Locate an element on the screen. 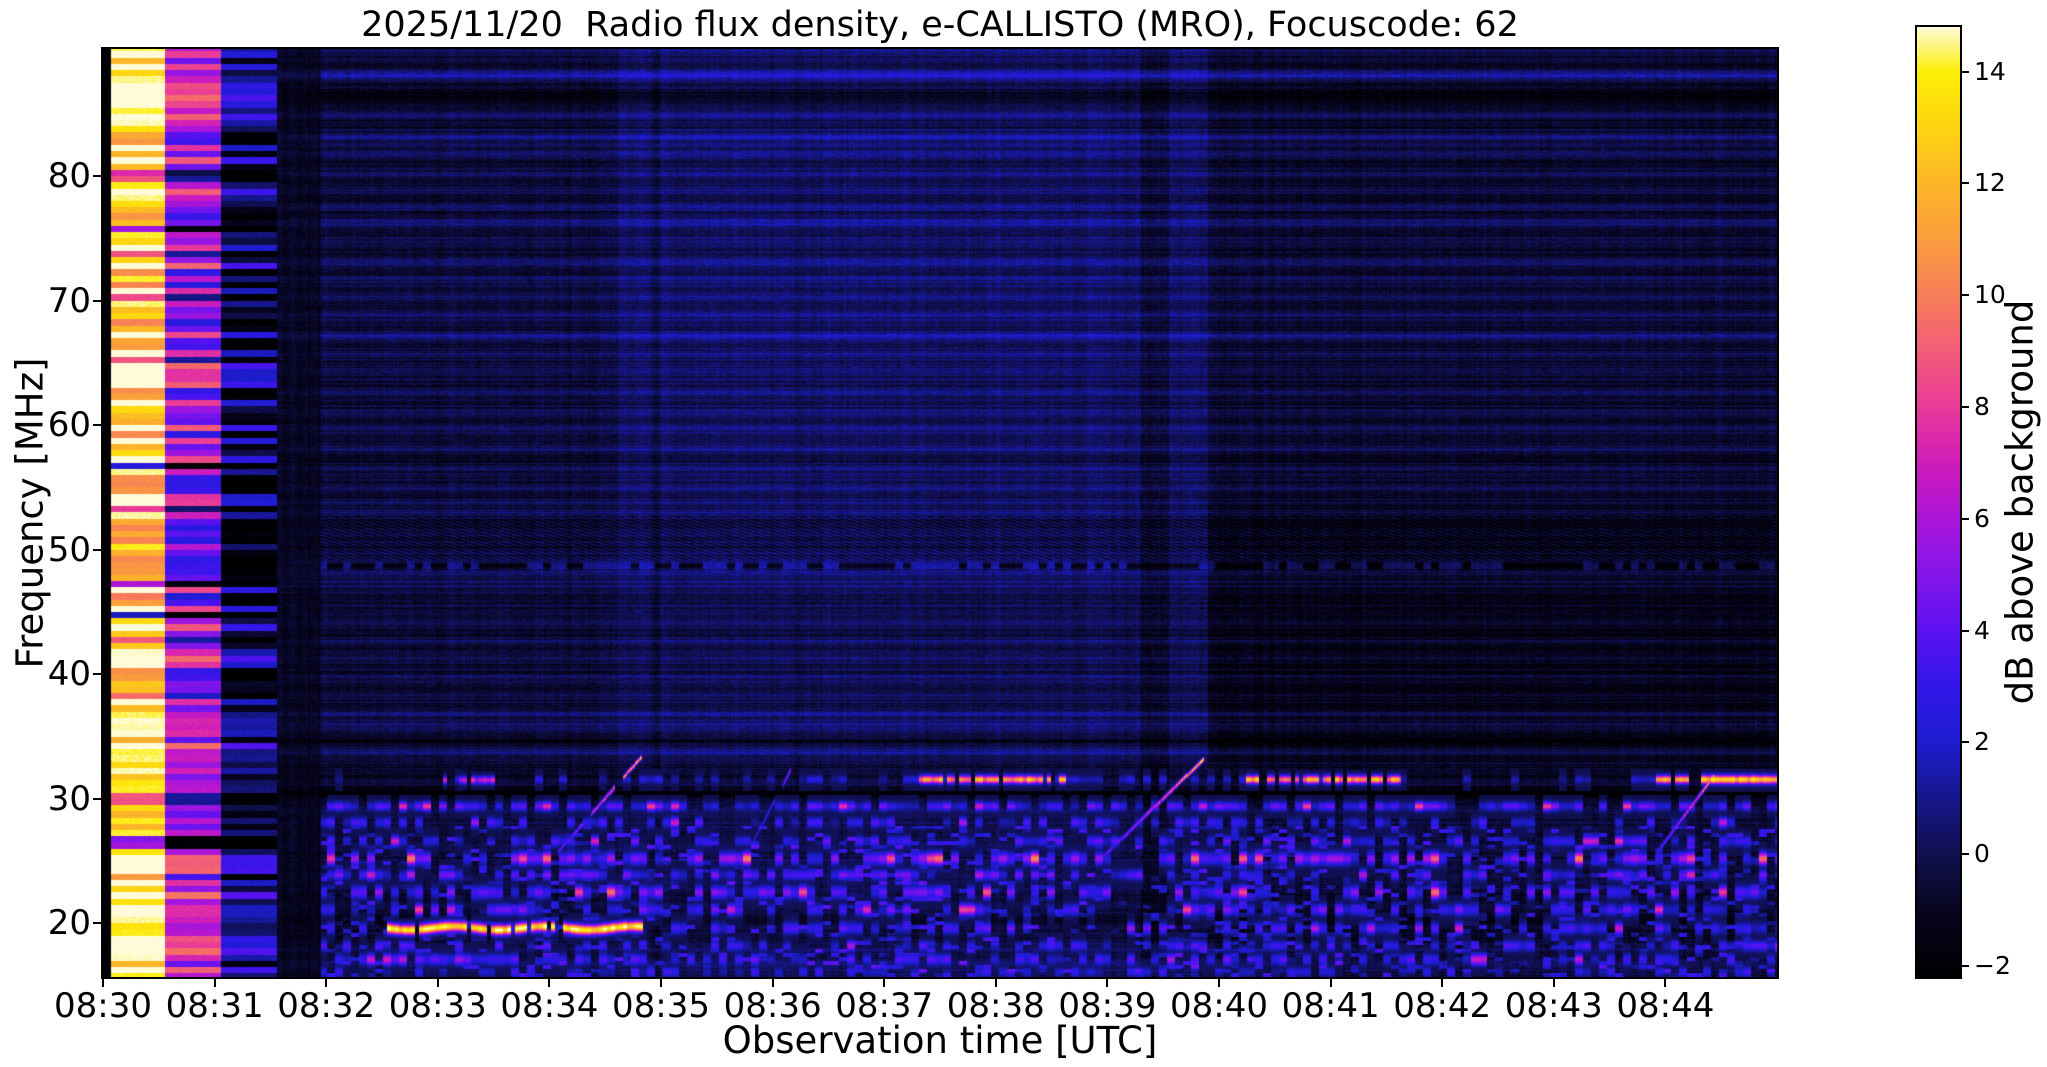  colorbar-tick-label: 6 is located at coordinates (1982, 518).